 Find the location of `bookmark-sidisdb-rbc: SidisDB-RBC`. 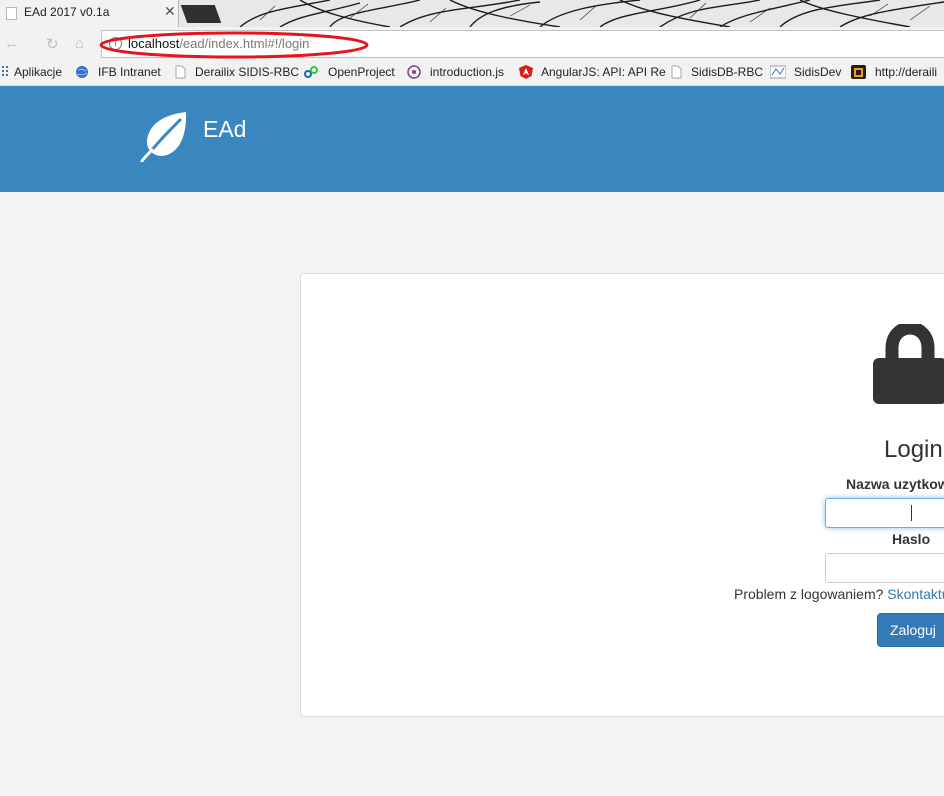

bookmark-sidisdb-rbc: SidisDB-RBC is located at coordinates (727, 72).